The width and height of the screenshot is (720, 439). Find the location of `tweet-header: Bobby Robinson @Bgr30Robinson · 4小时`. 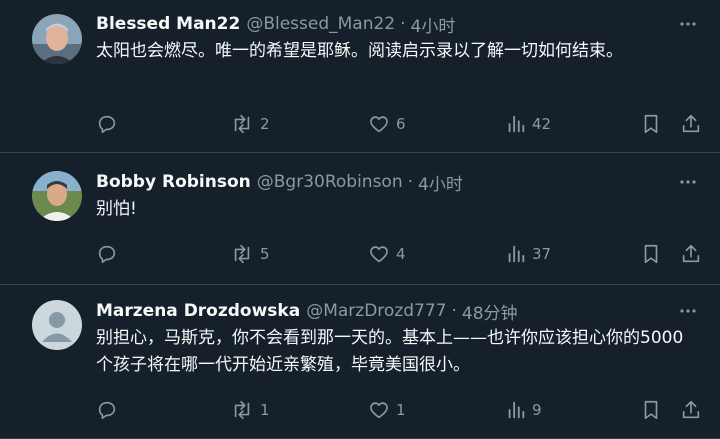

tweet-header: Bobby Robinson @Bgr30Robinson · 4小时 is located at coordinates (398, 182).